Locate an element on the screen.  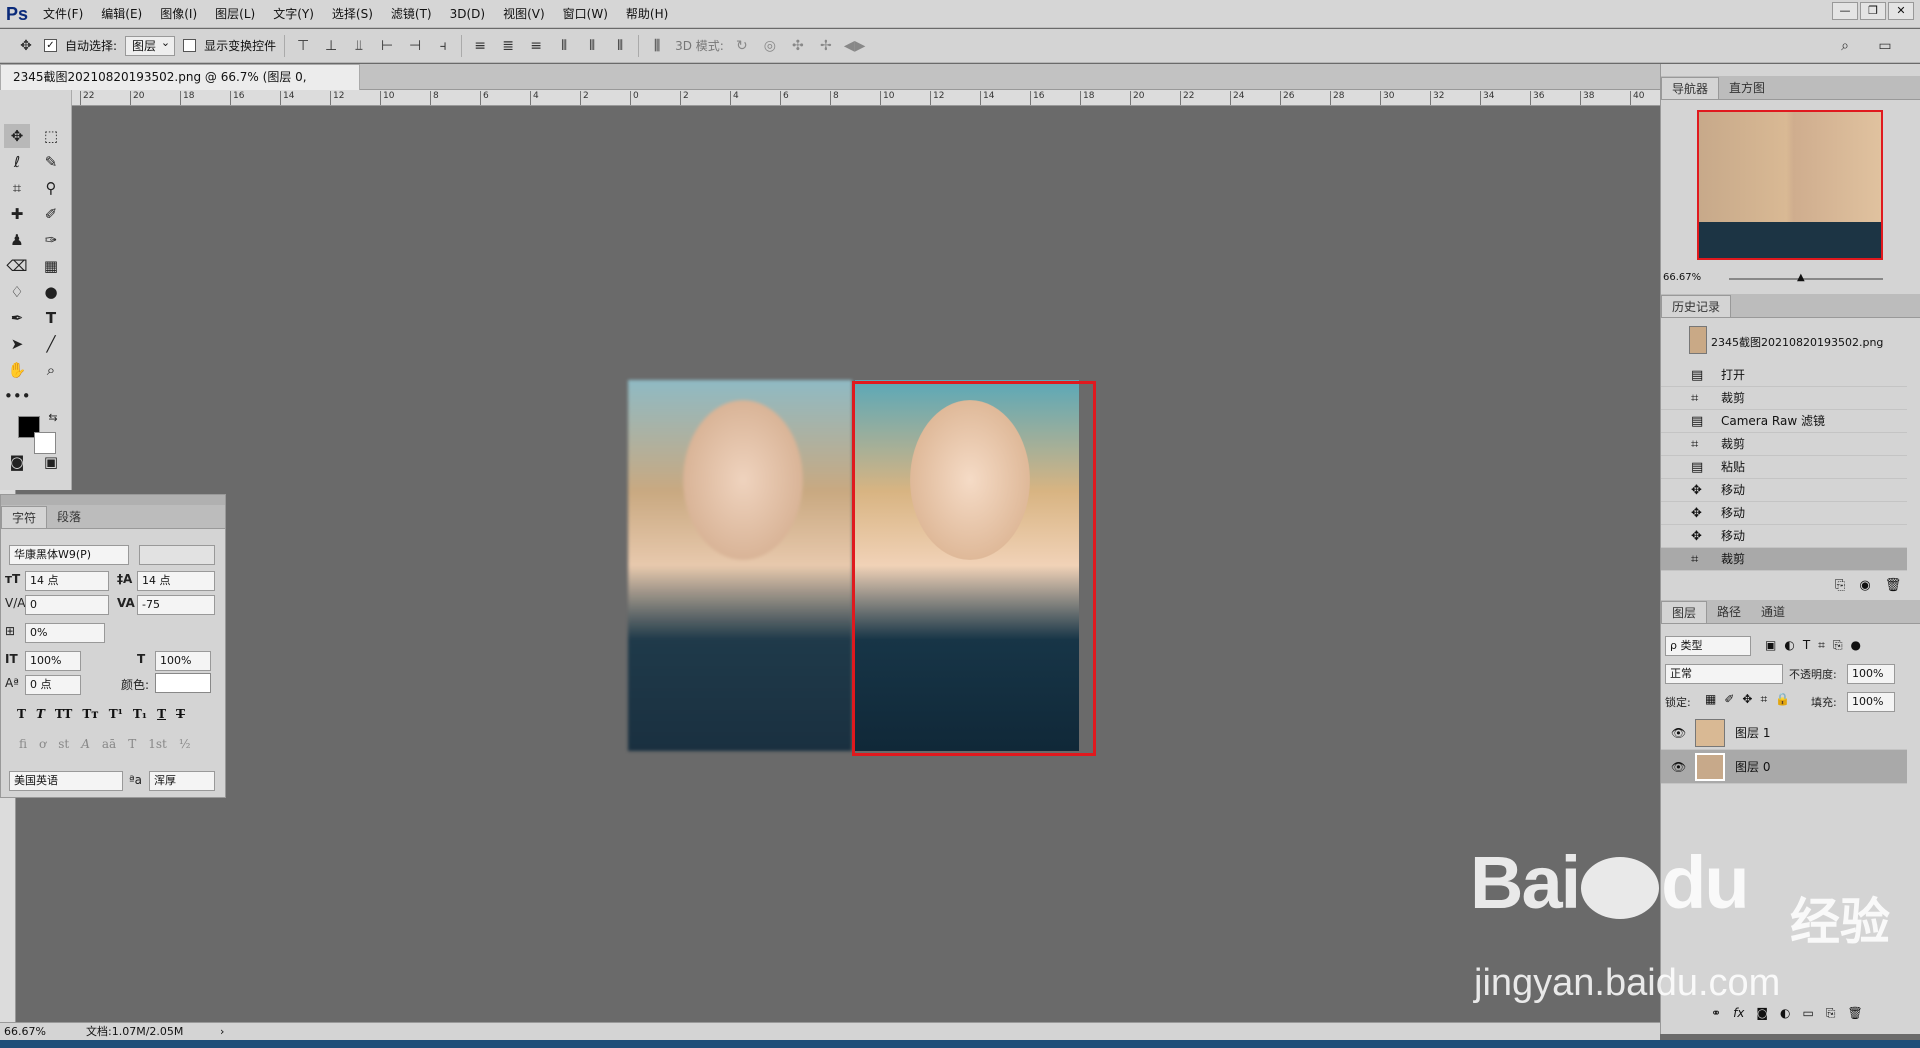
strikethrough-button: T is located at coordinates (180, 714).